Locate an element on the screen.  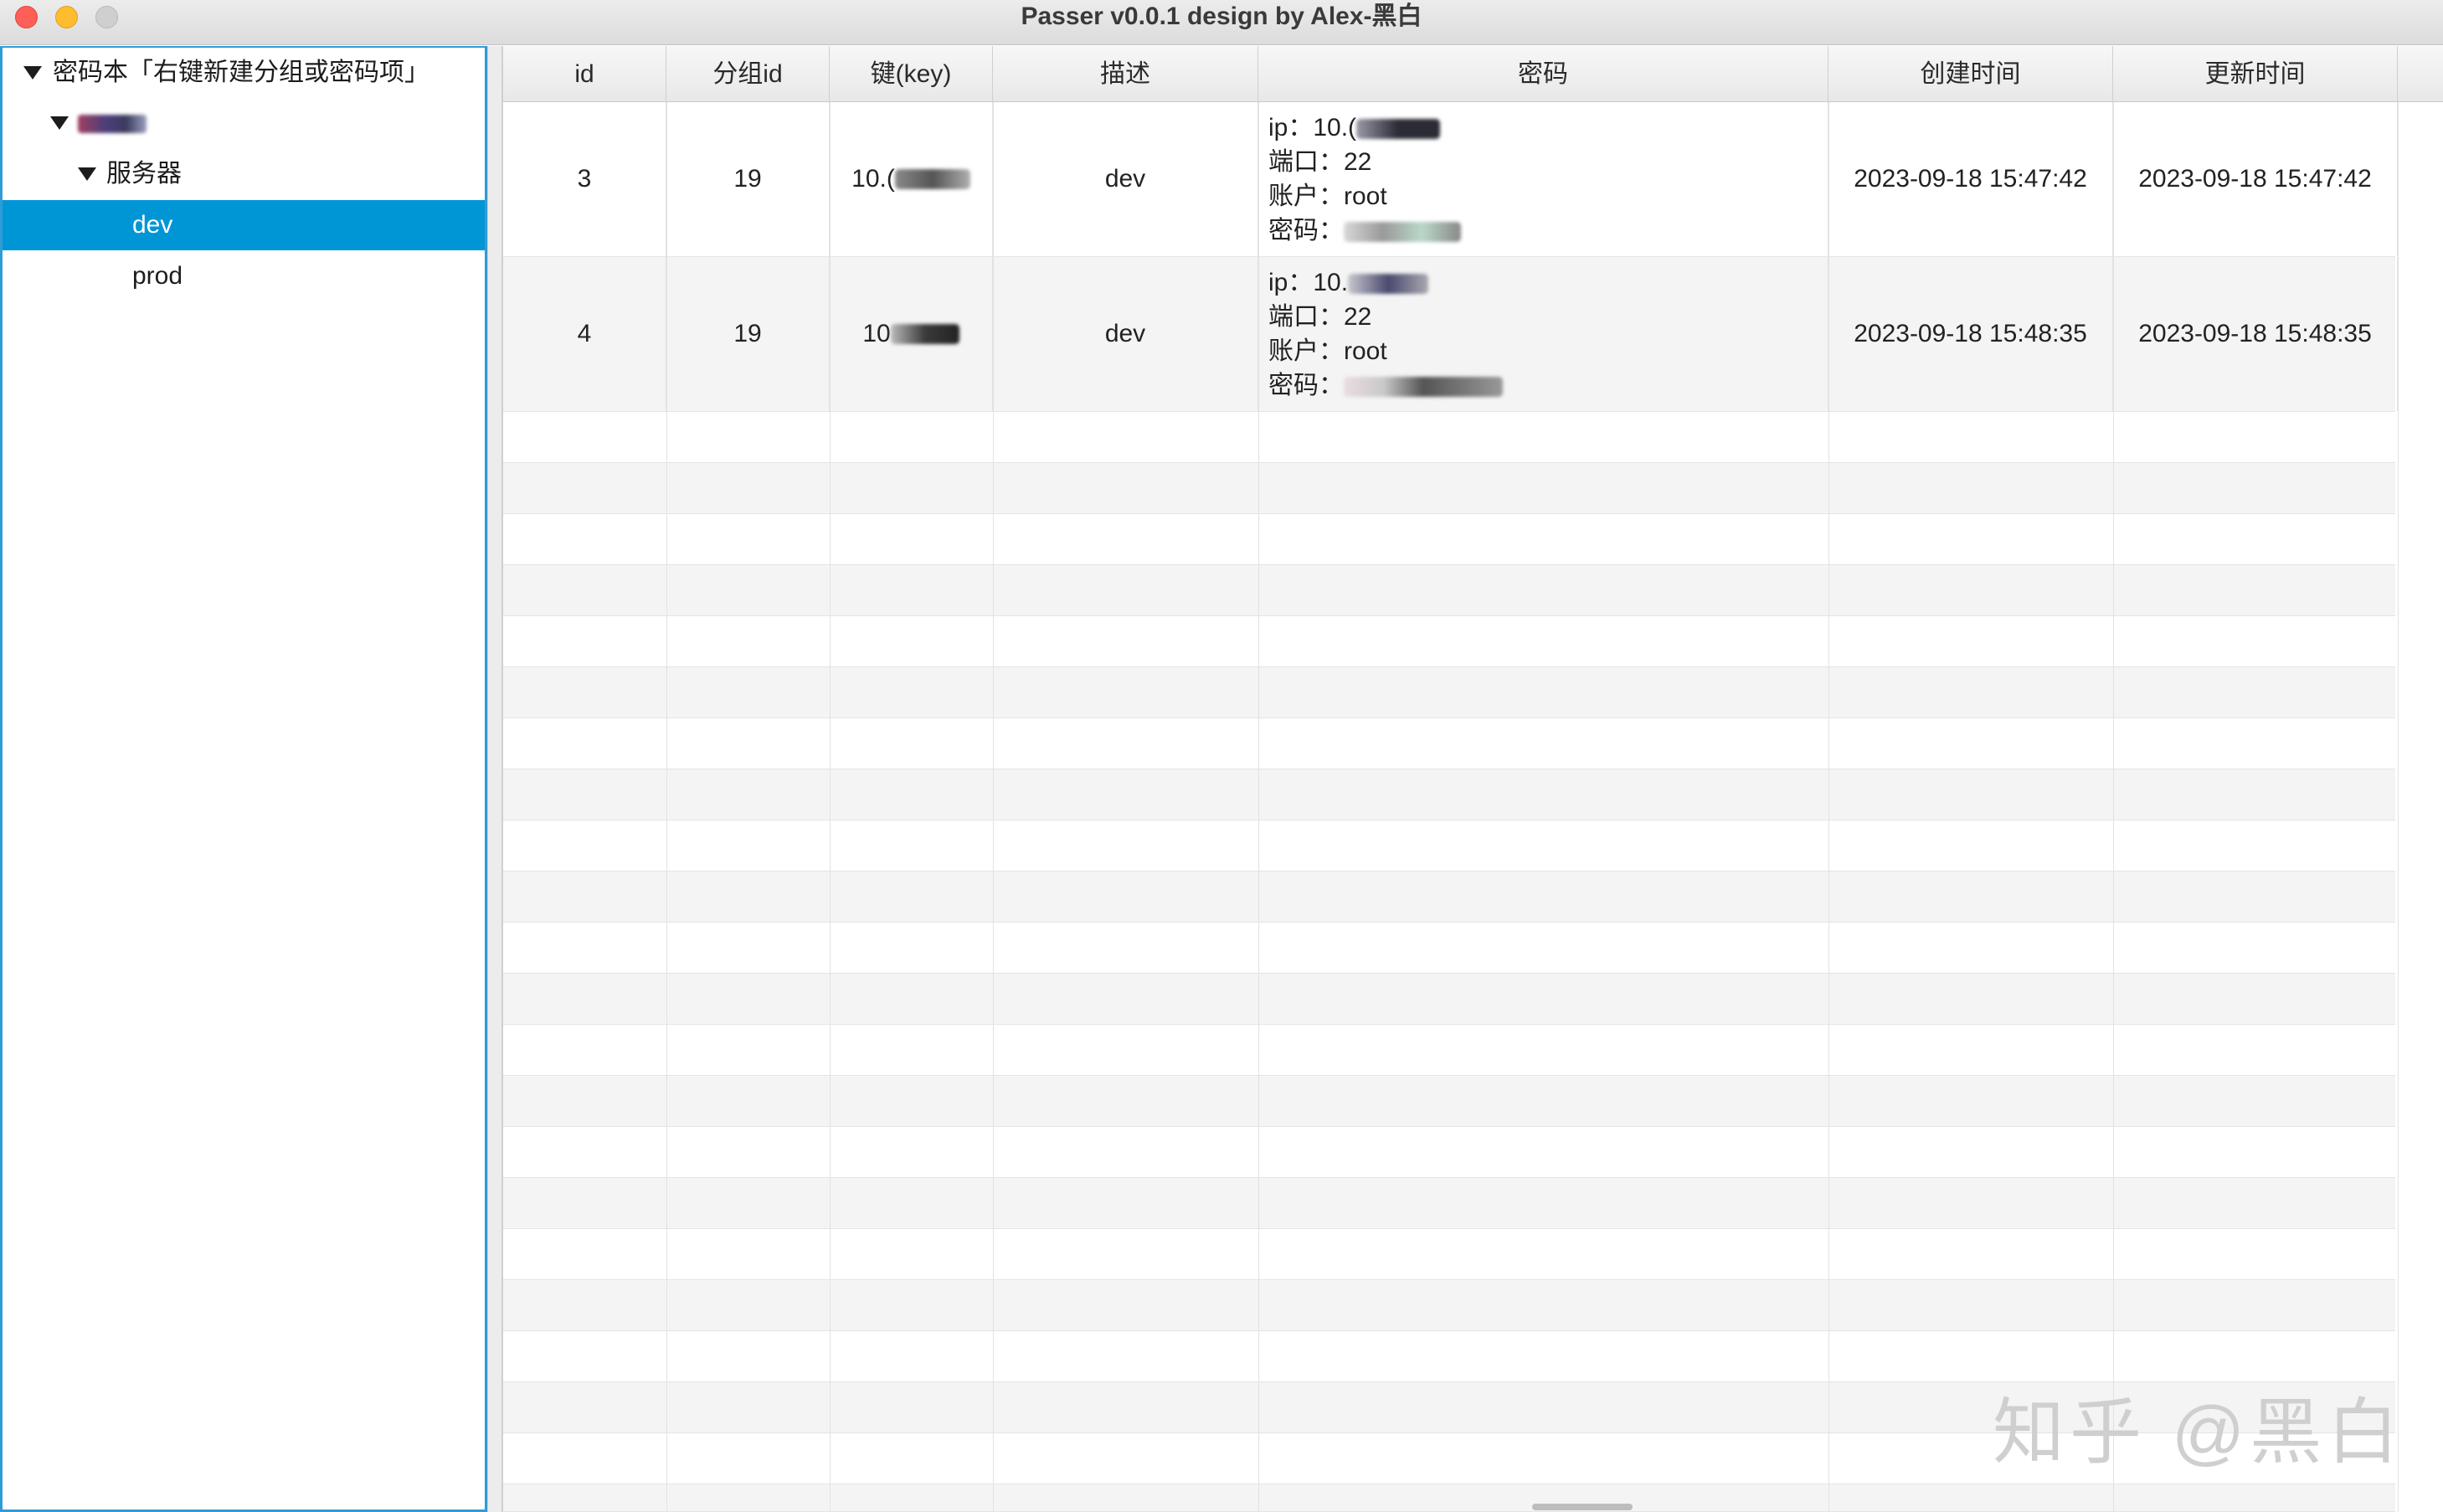
tree-item-label: dev is located at coordinates (152, 225).